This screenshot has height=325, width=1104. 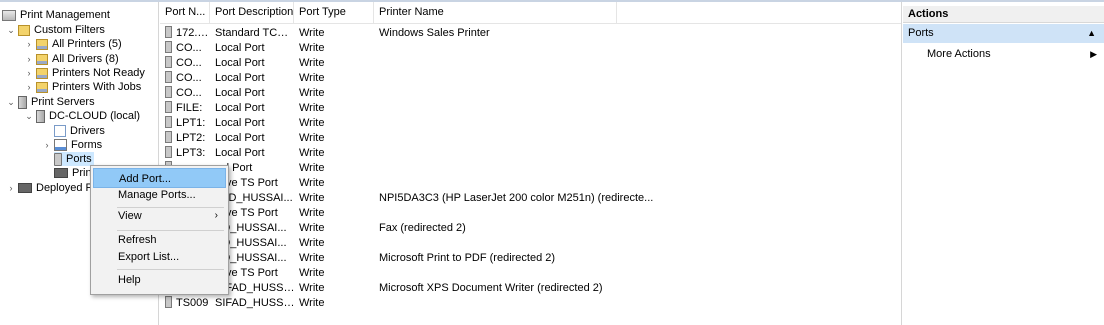 What do you see at coordinates (49, 188) in the screenshot?
I see `tree-item-deployed-printers: › Deployed P` at bounding box center [49, 188].